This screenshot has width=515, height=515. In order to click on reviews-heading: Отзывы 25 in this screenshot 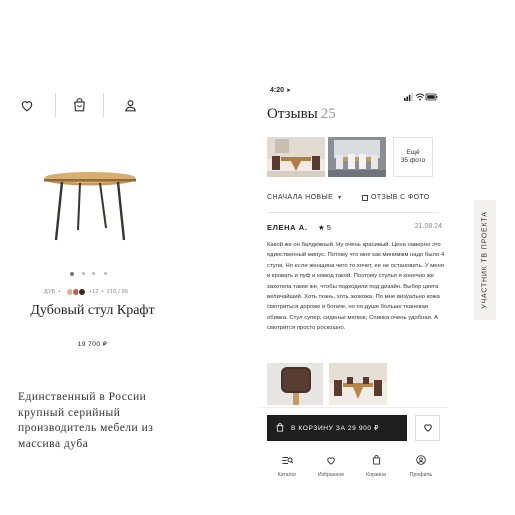, I will do `click(301, 114)`.